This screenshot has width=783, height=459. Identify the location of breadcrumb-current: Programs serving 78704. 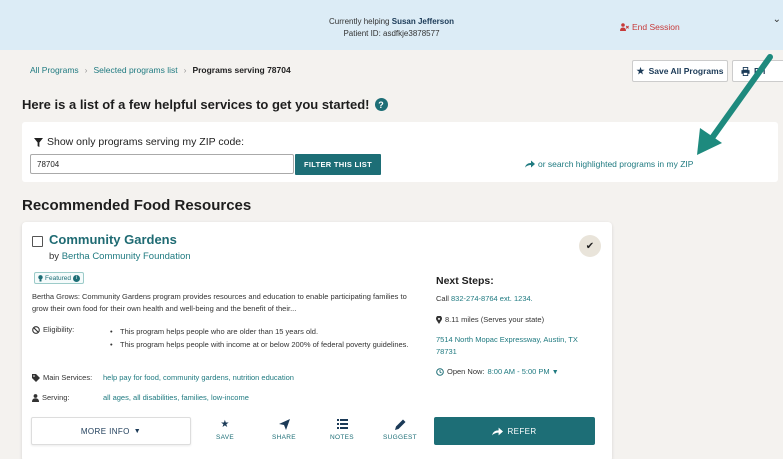
(241, 70).